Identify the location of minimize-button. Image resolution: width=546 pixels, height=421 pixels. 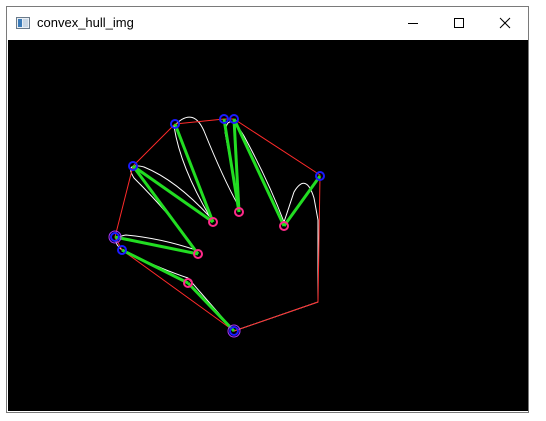
(413, 23).